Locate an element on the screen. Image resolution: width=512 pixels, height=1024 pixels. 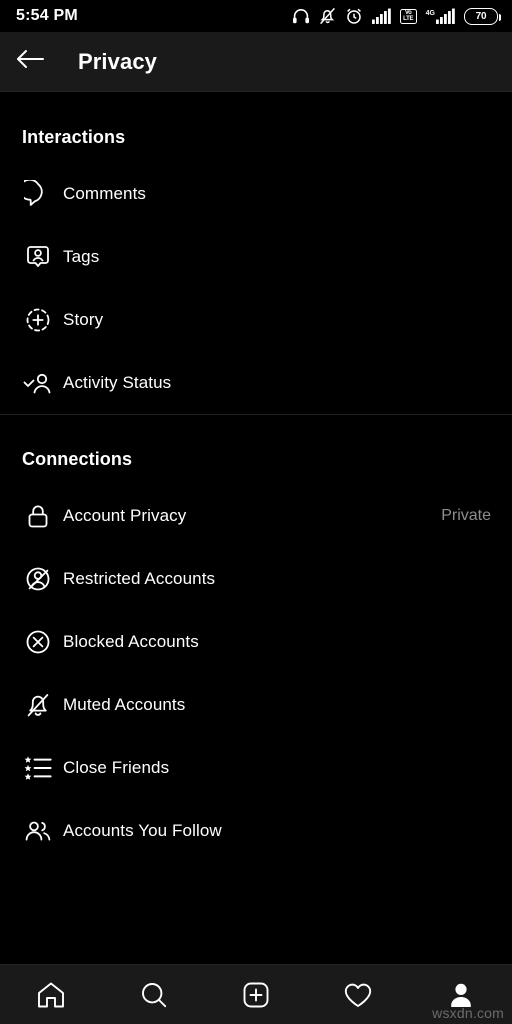
settings-row-muted-accounts: Muted Accounts is located at coordinates (256, 704).